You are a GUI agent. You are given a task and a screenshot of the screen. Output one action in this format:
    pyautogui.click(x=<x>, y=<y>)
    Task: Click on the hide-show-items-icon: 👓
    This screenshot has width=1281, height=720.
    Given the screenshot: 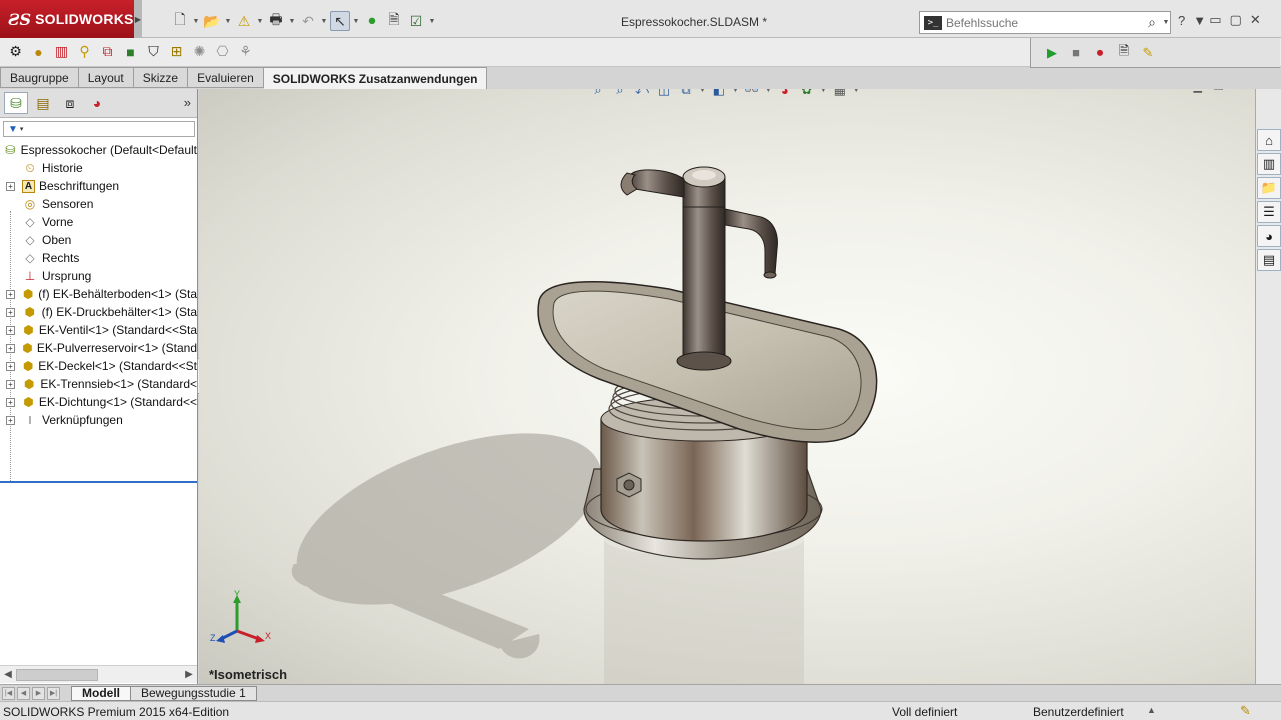 What is the action you would take?
    pyautogui.click(x=752, y=94)
    